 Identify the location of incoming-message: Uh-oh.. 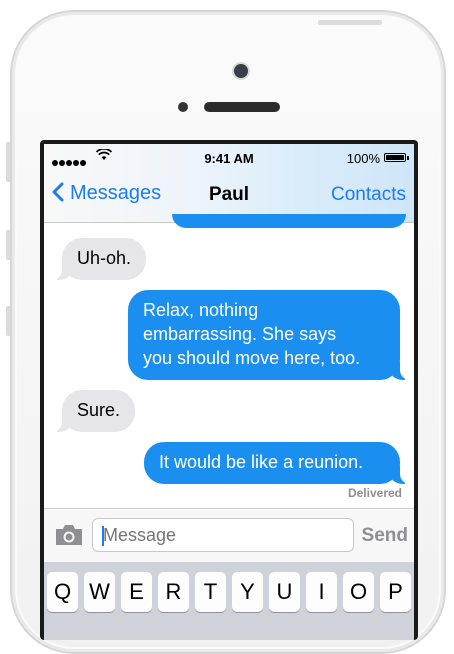
(99, 259).